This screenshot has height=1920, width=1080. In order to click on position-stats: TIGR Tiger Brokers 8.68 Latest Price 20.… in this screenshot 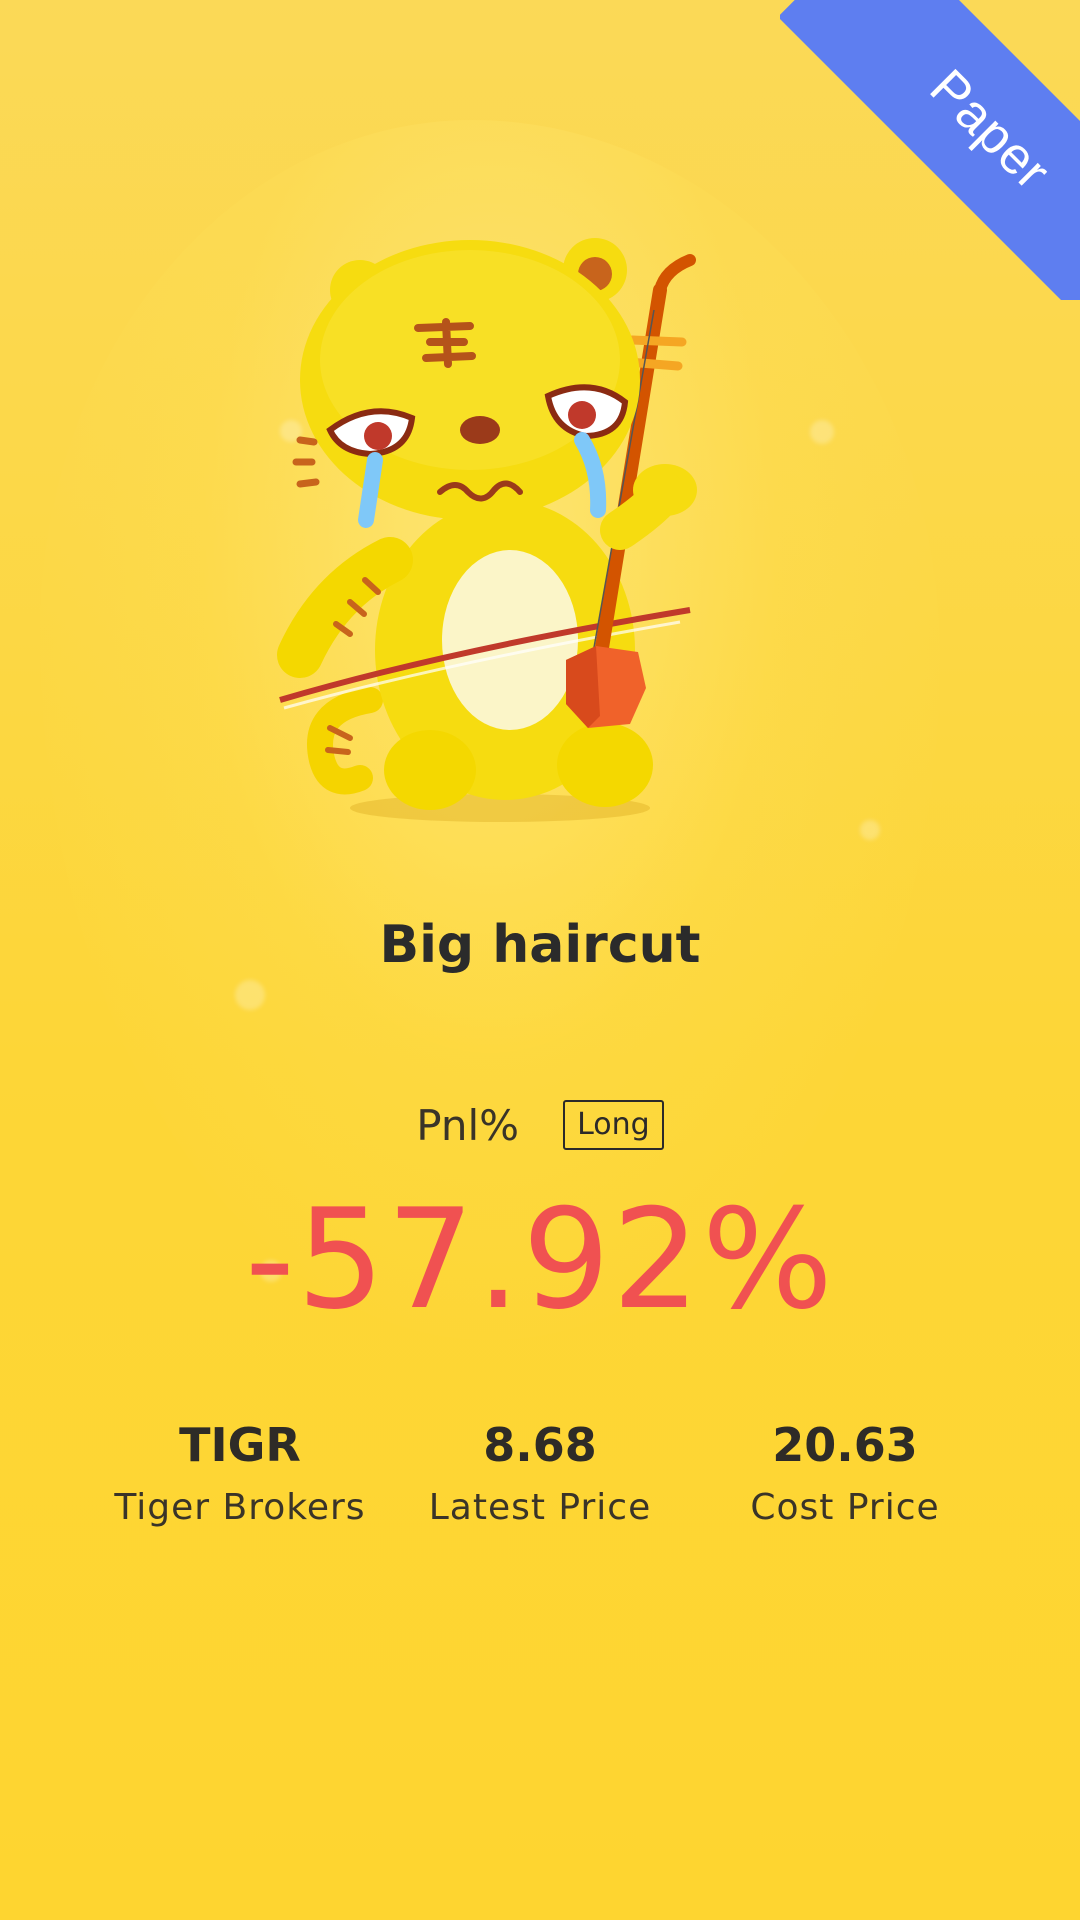, I will do `click(540, 1485)`.